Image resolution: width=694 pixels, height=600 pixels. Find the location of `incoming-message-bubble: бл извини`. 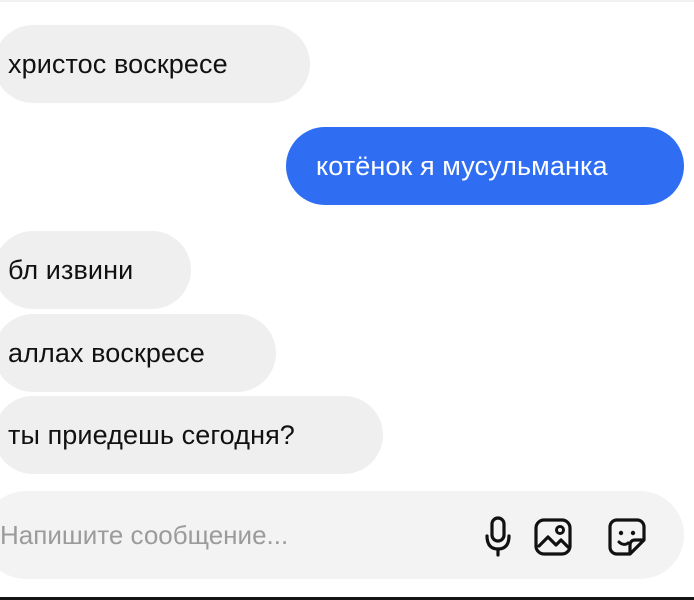

incoming-message-bubble: бл извини is located at coordinates (95, 270).